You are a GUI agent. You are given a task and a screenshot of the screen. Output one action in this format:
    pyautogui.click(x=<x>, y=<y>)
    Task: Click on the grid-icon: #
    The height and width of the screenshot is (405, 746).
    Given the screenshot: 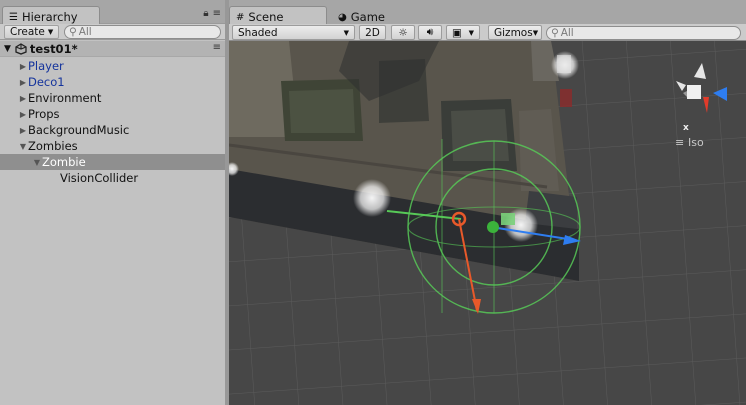 What is the action you would take?
    pyautogui.click(x=240, y=17)
    